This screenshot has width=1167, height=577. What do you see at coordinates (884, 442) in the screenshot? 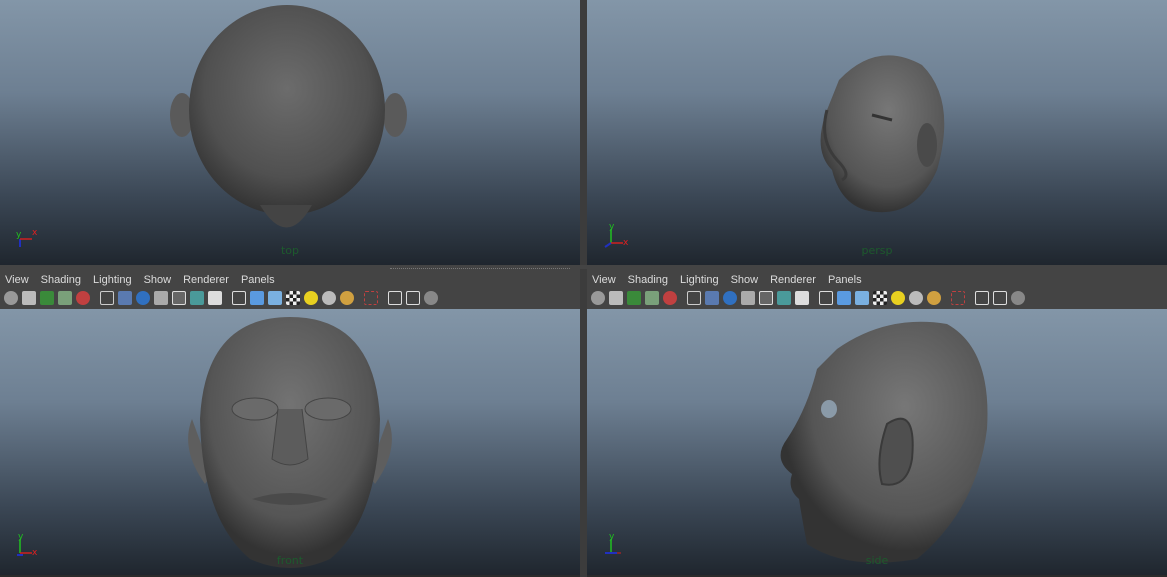
I see `head-model-side` at bounding box center [884, 442].